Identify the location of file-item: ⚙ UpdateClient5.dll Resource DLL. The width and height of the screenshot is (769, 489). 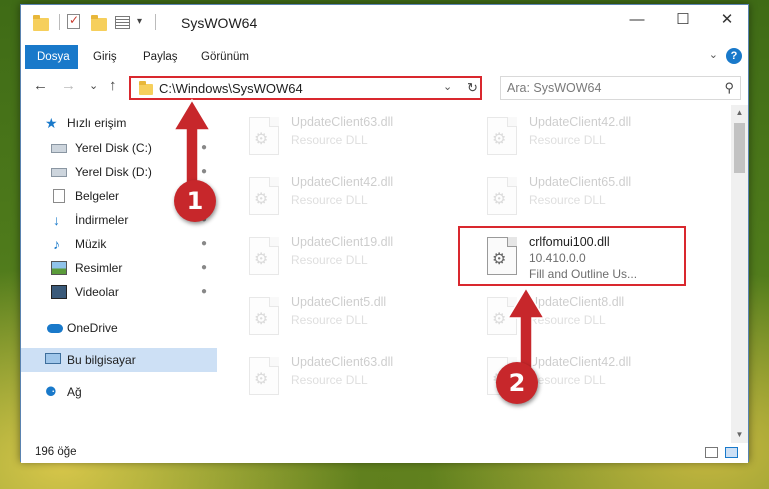
(352, 317).